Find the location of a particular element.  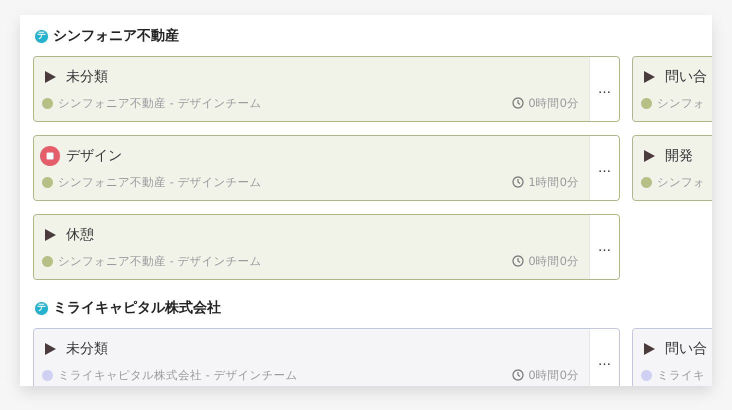

client-name: シンフォニア不動産 is located at coordinates (116, 36).